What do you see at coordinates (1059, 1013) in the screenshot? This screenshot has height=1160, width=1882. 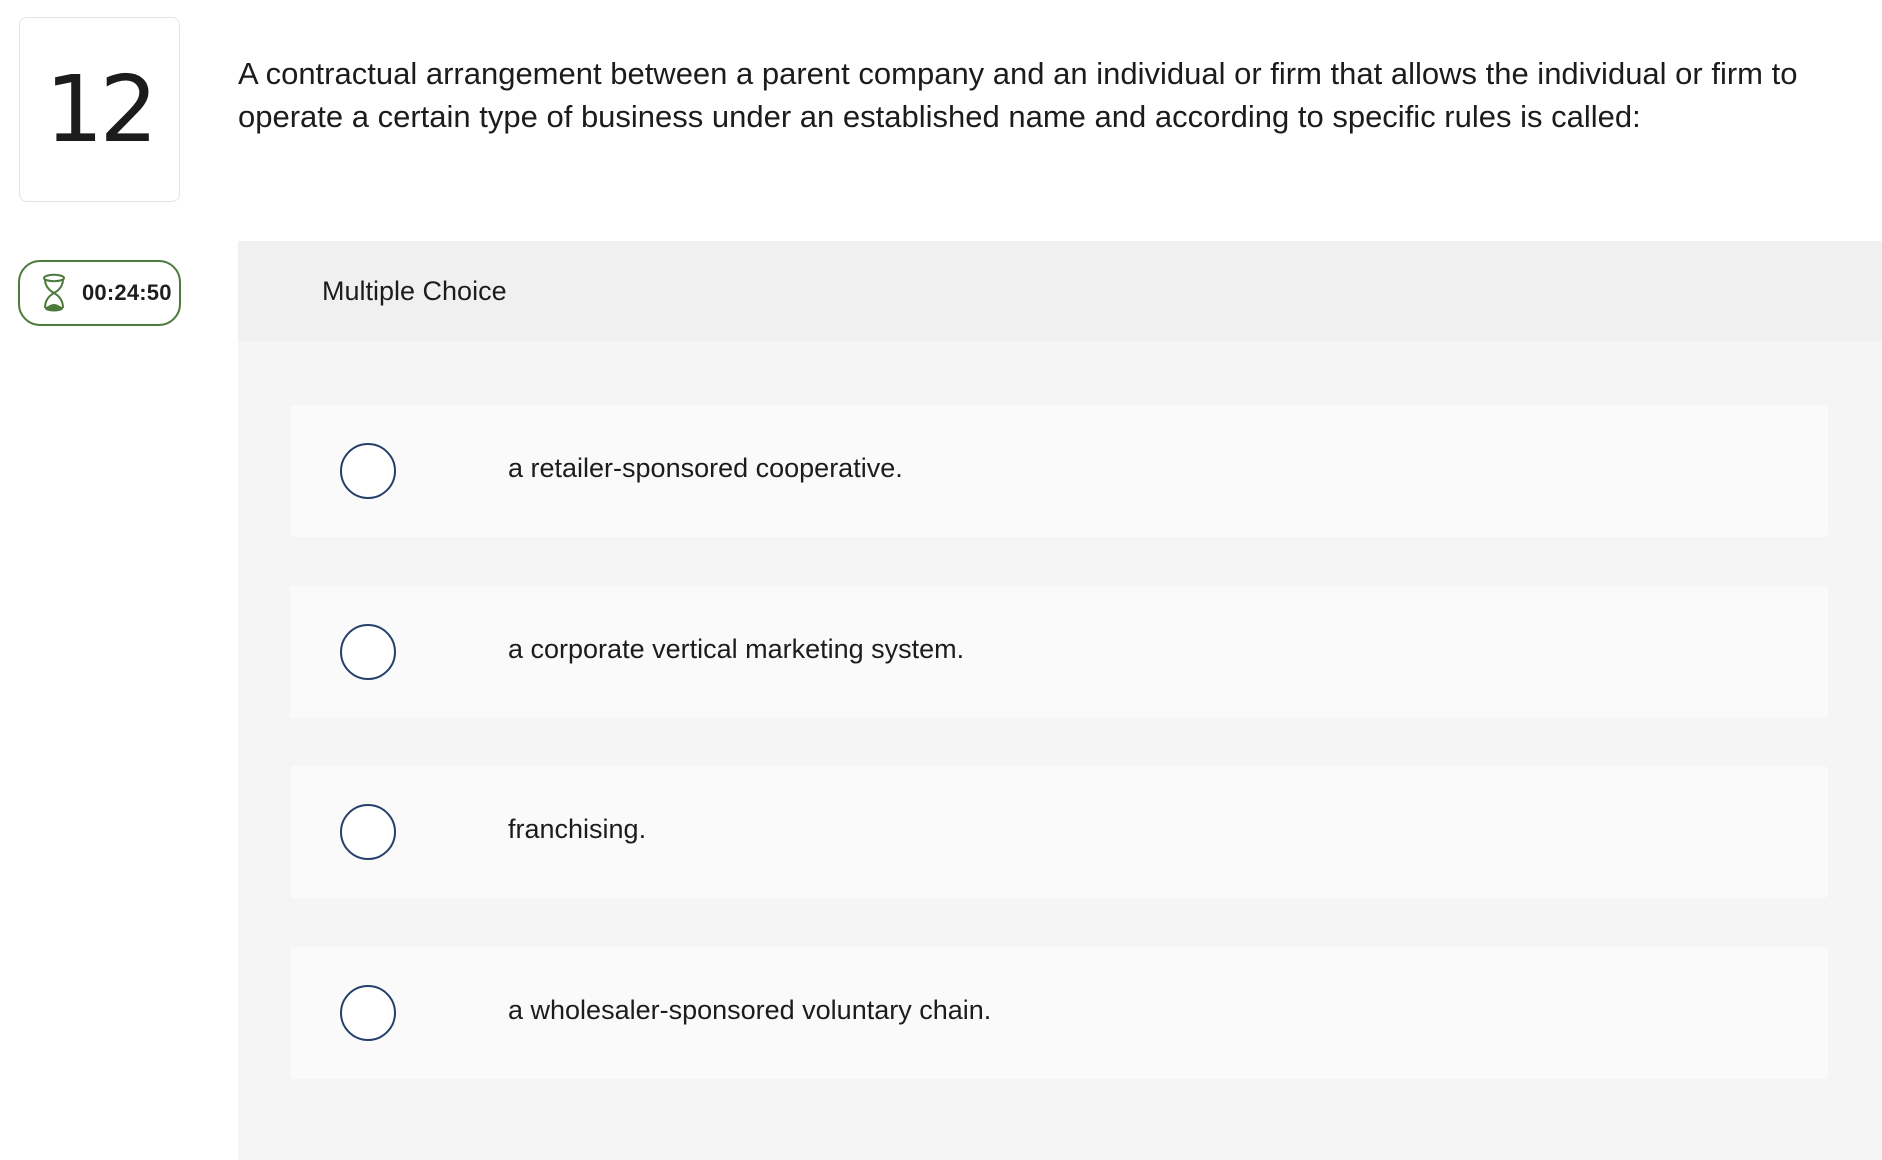 I see `answer-option-4: a wholesaler-sponsored voluntary chain.` at bounding box center [1059, 1013].